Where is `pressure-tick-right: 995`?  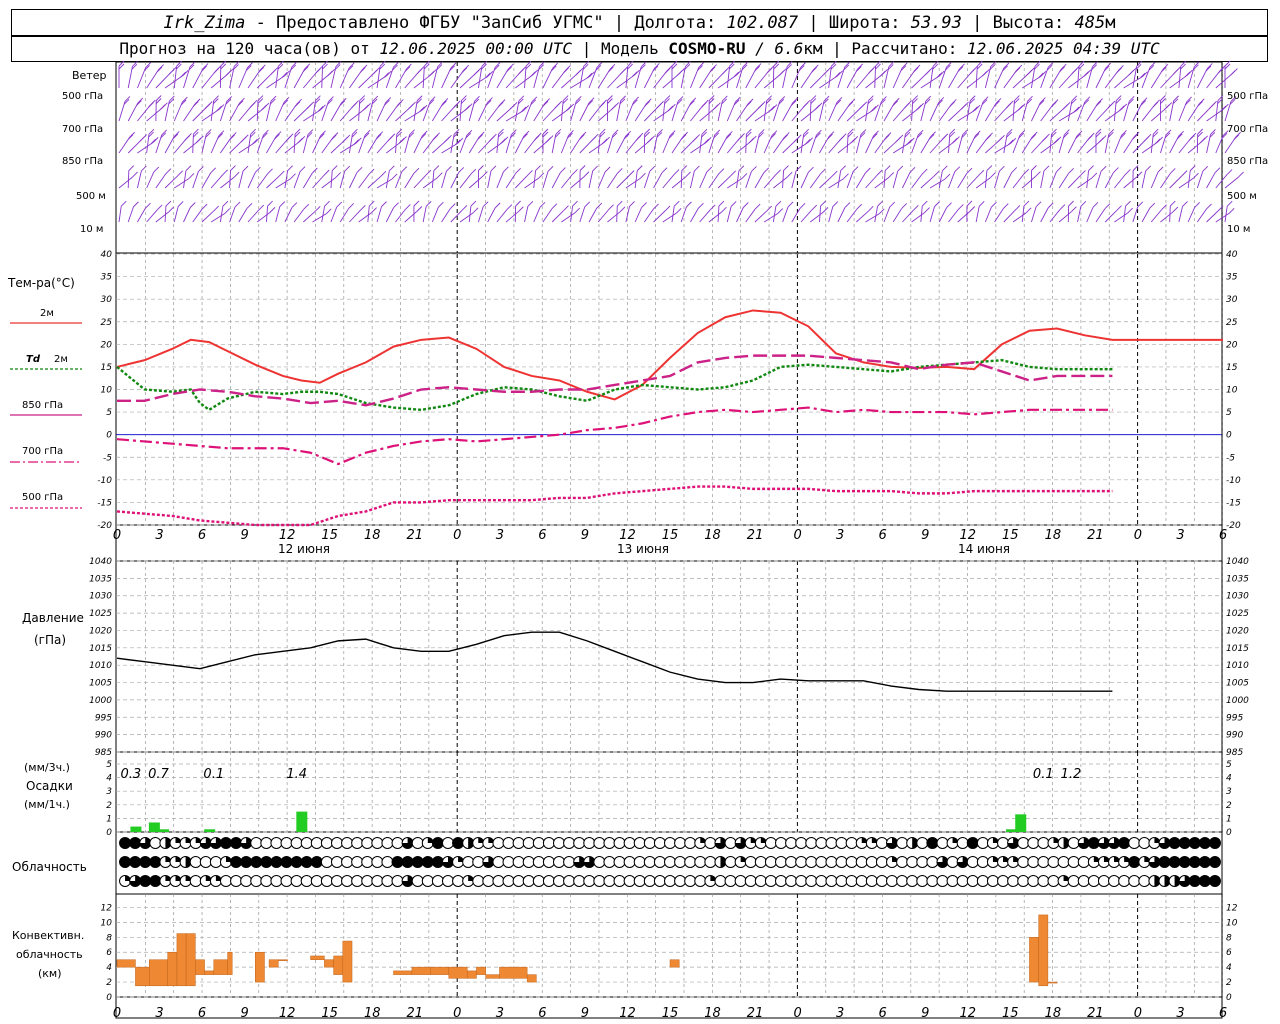 pressure-tick-right: 995 is located at coordinates (1234, 718).